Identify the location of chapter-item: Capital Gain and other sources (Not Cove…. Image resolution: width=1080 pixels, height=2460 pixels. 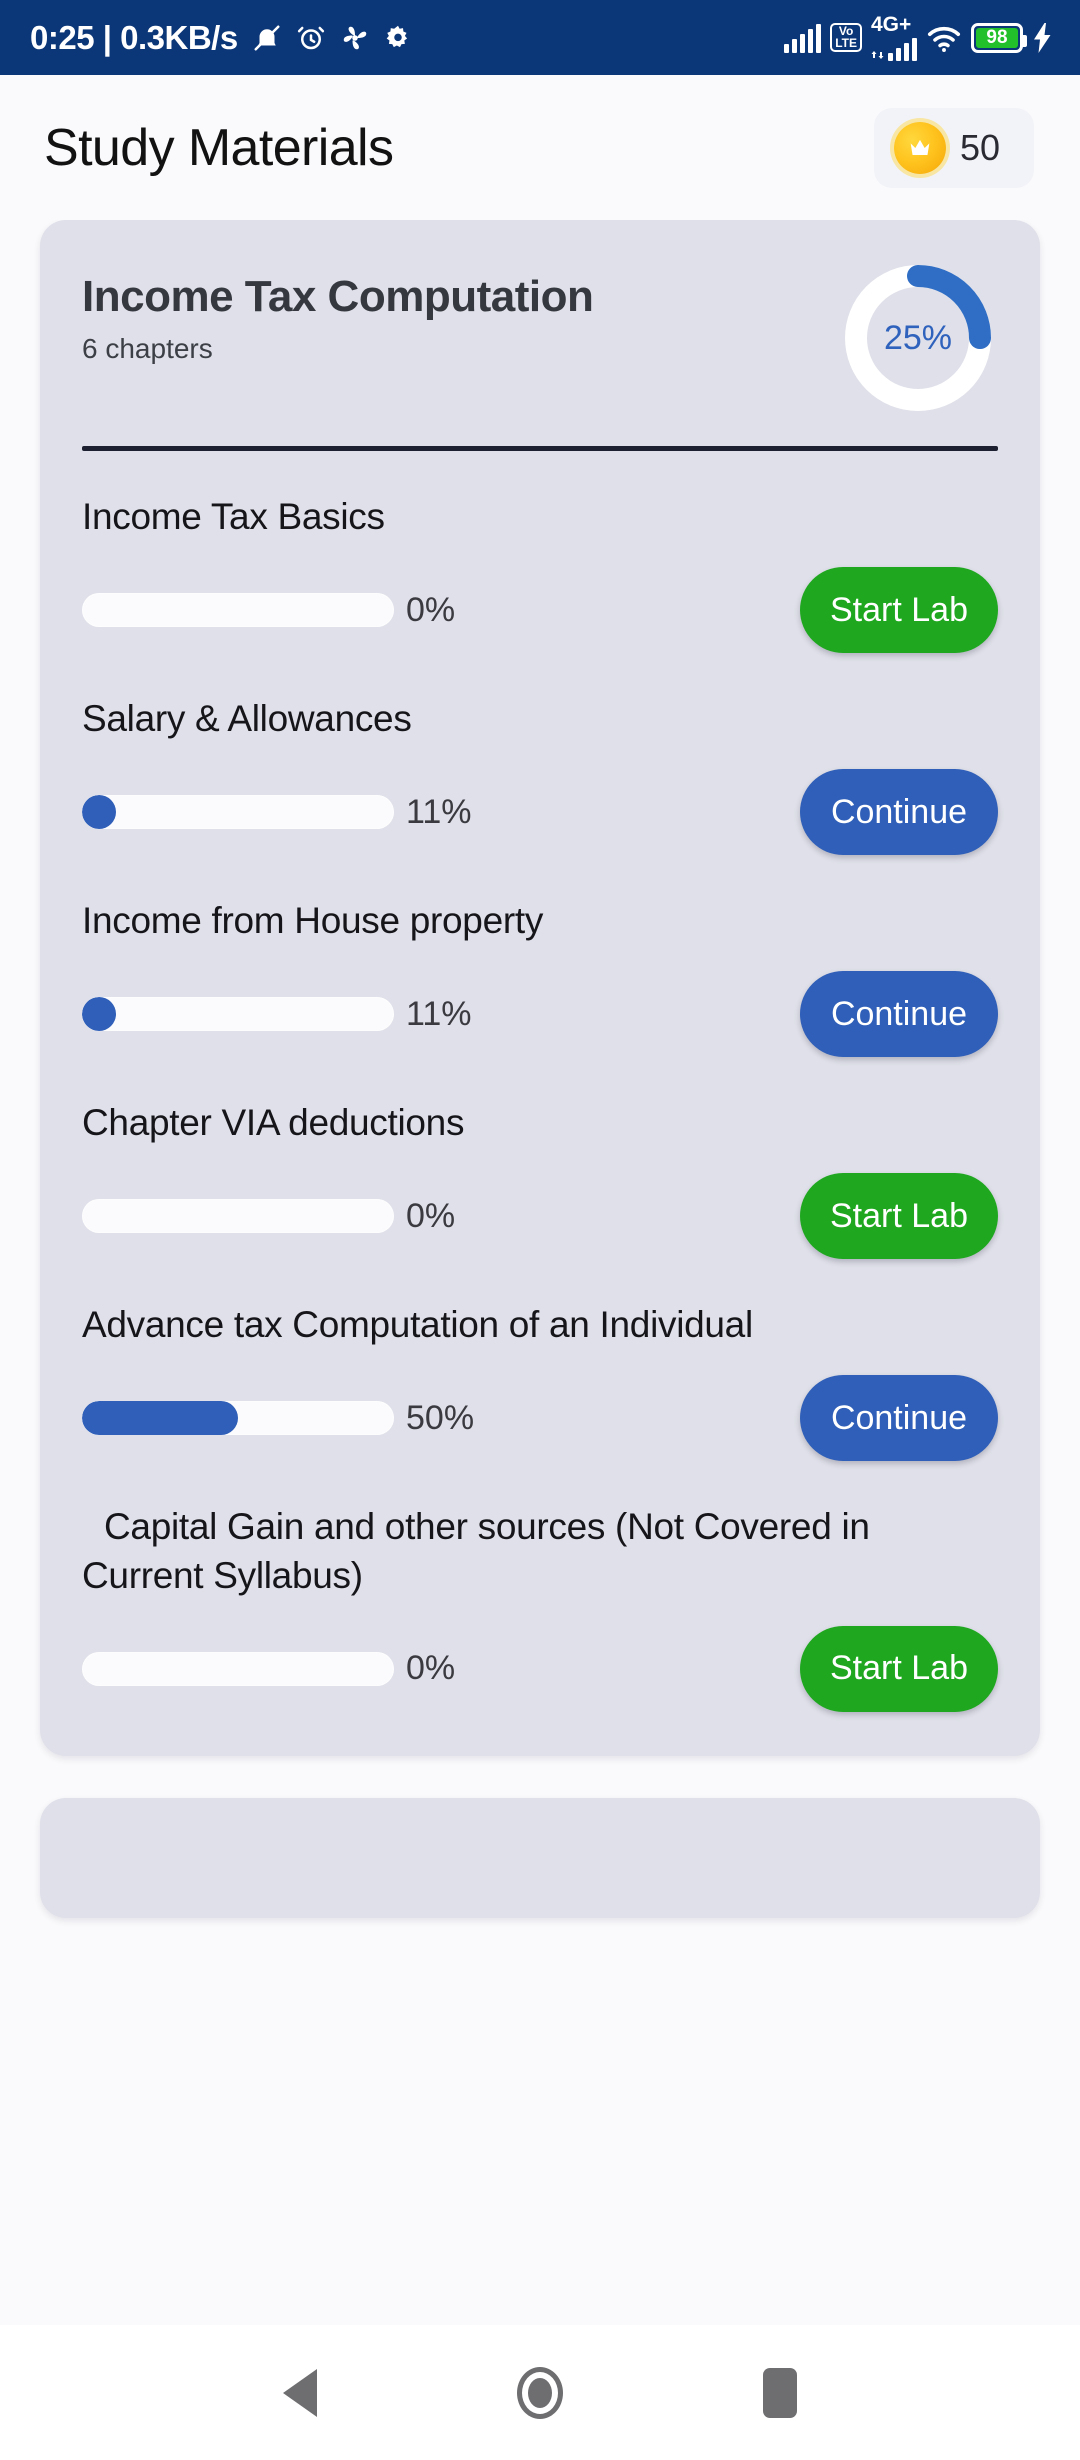
(540, 1586).